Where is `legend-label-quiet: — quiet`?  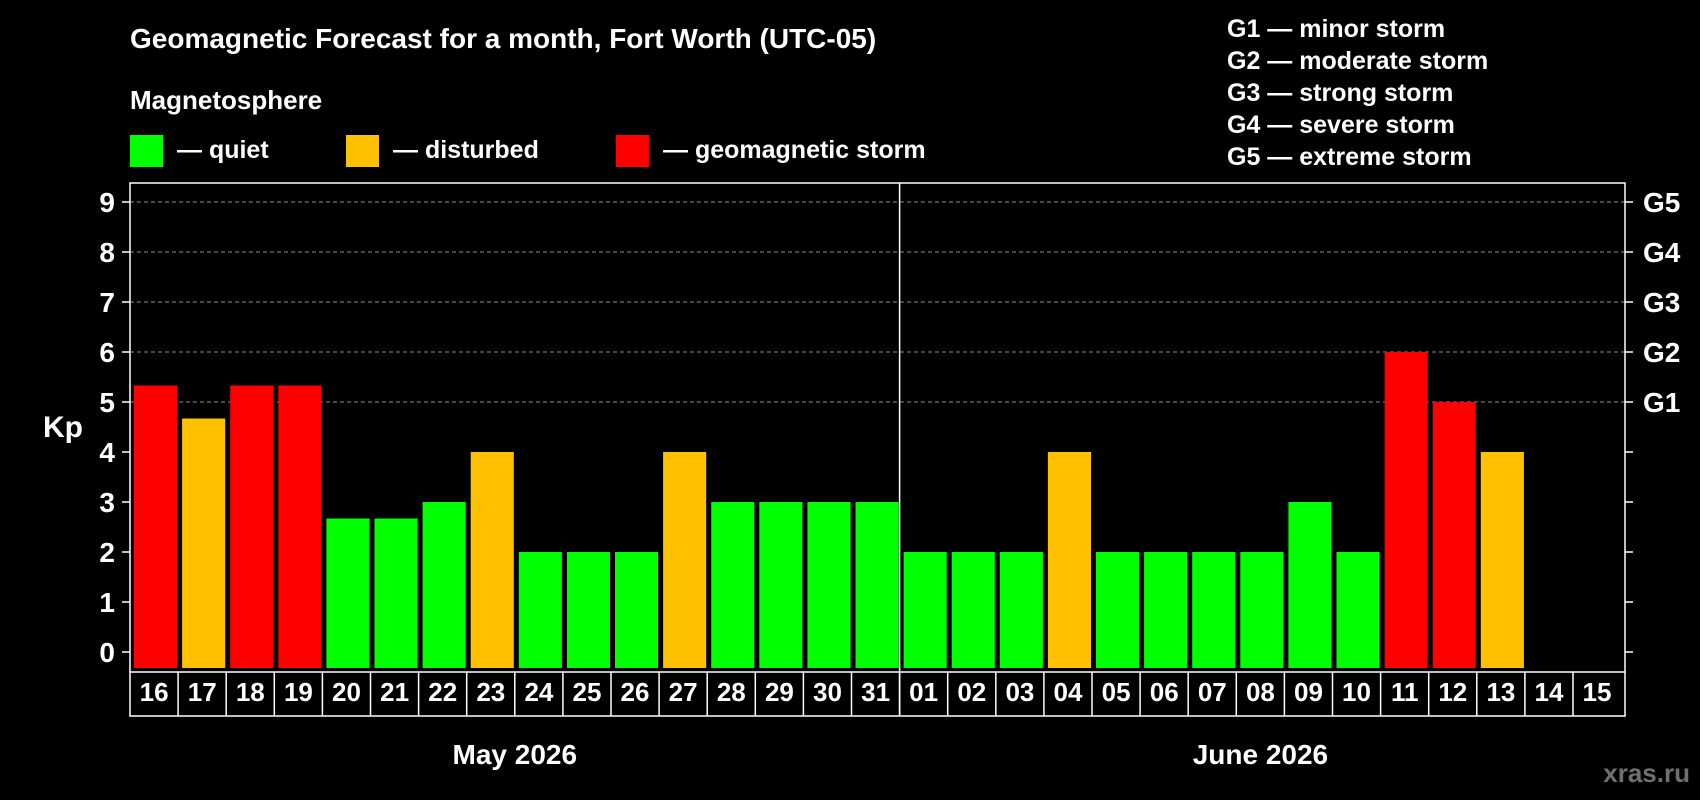 legend-label-quiet: — quiet is located at coordinates (223, 150).